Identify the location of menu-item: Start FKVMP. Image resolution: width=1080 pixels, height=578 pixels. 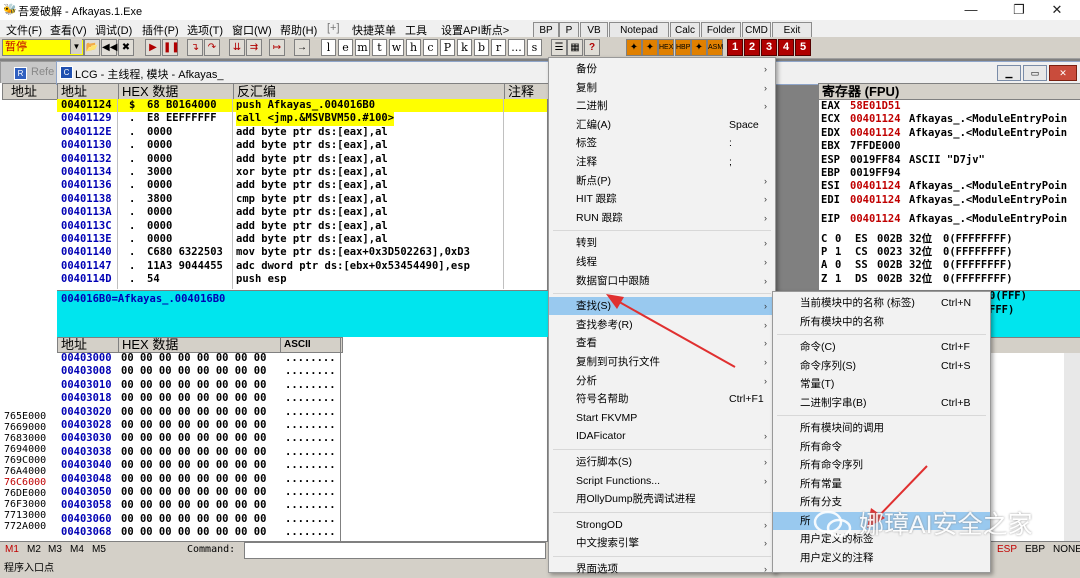
(662, 418).